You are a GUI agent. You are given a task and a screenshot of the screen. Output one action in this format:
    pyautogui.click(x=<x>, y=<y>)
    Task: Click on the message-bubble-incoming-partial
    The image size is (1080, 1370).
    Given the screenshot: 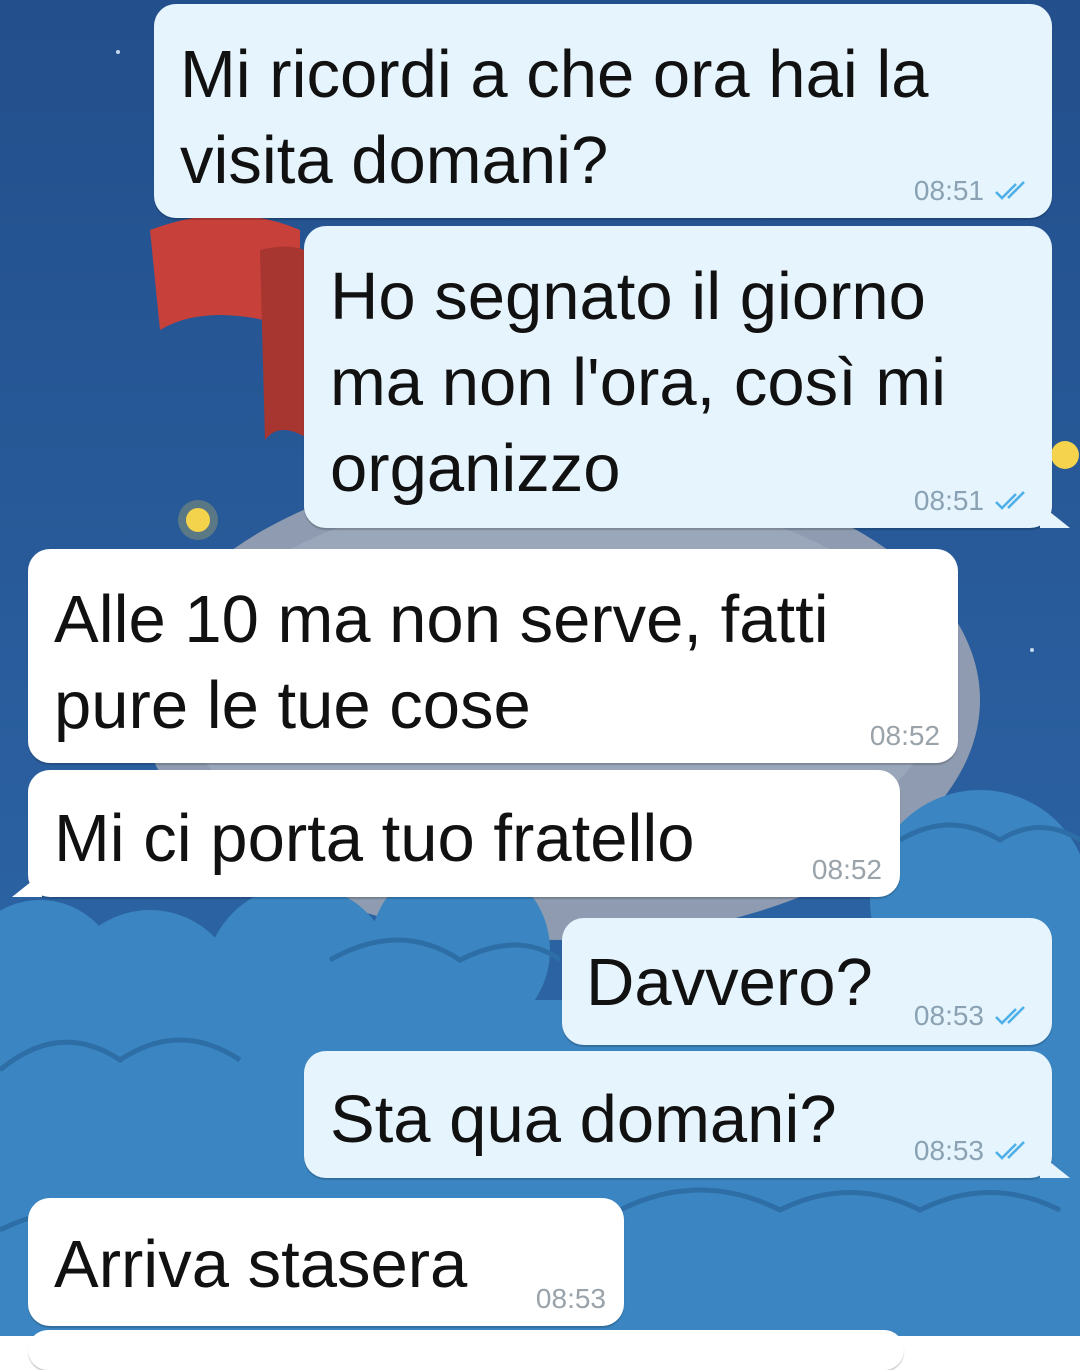 What is the action you would take?
    pyautogui.click(x=466, y=1350)
    